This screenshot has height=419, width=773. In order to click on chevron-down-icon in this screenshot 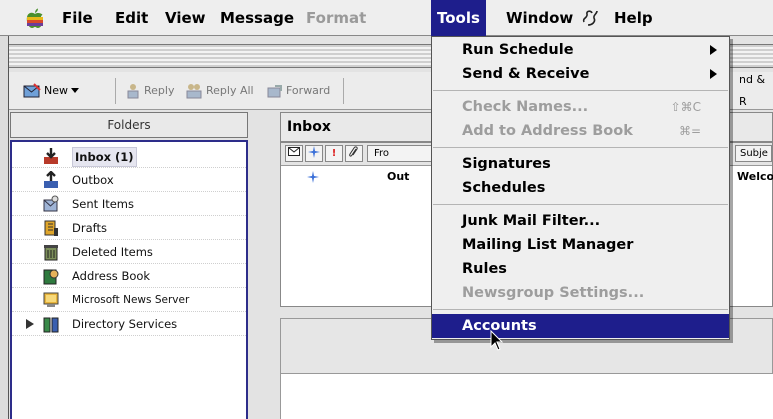, I will do `click(75, 91)`.